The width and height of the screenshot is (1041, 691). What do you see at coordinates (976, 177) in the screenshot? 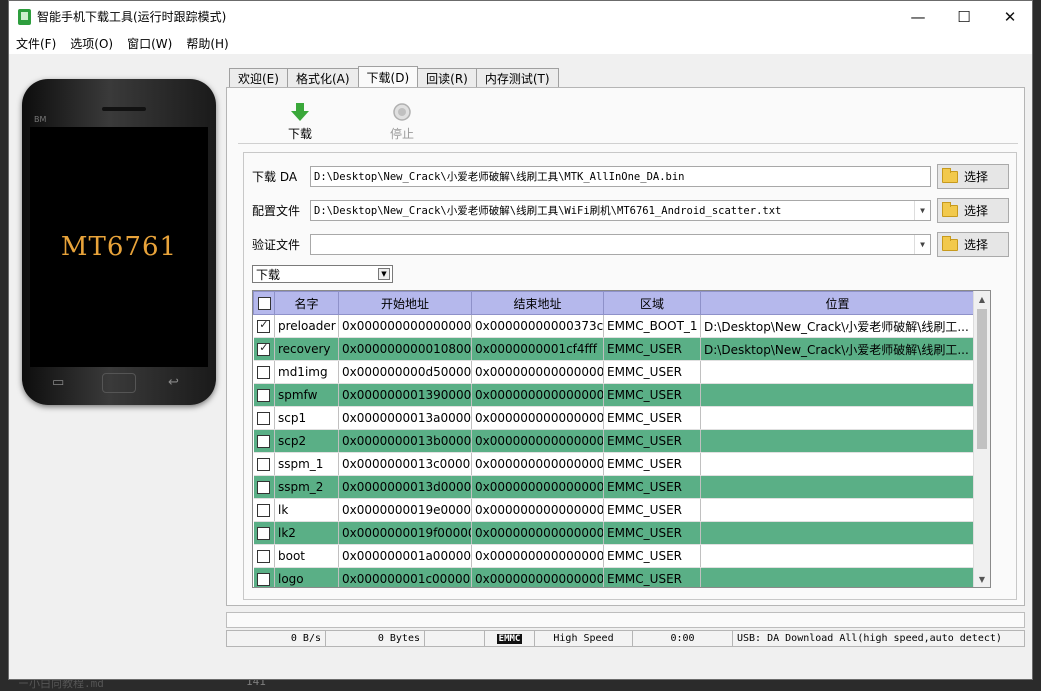
I see `da-choose-label: 选择` at bounding box center [976, 177].